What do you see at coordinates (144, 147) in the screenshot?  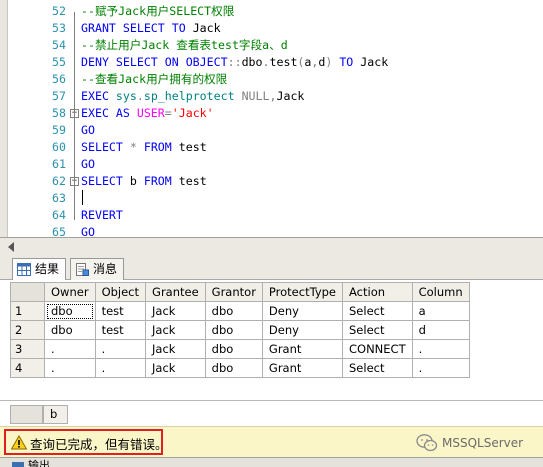 I see `code-text: SELECT * FROM test` at bounding box center [144, 147].